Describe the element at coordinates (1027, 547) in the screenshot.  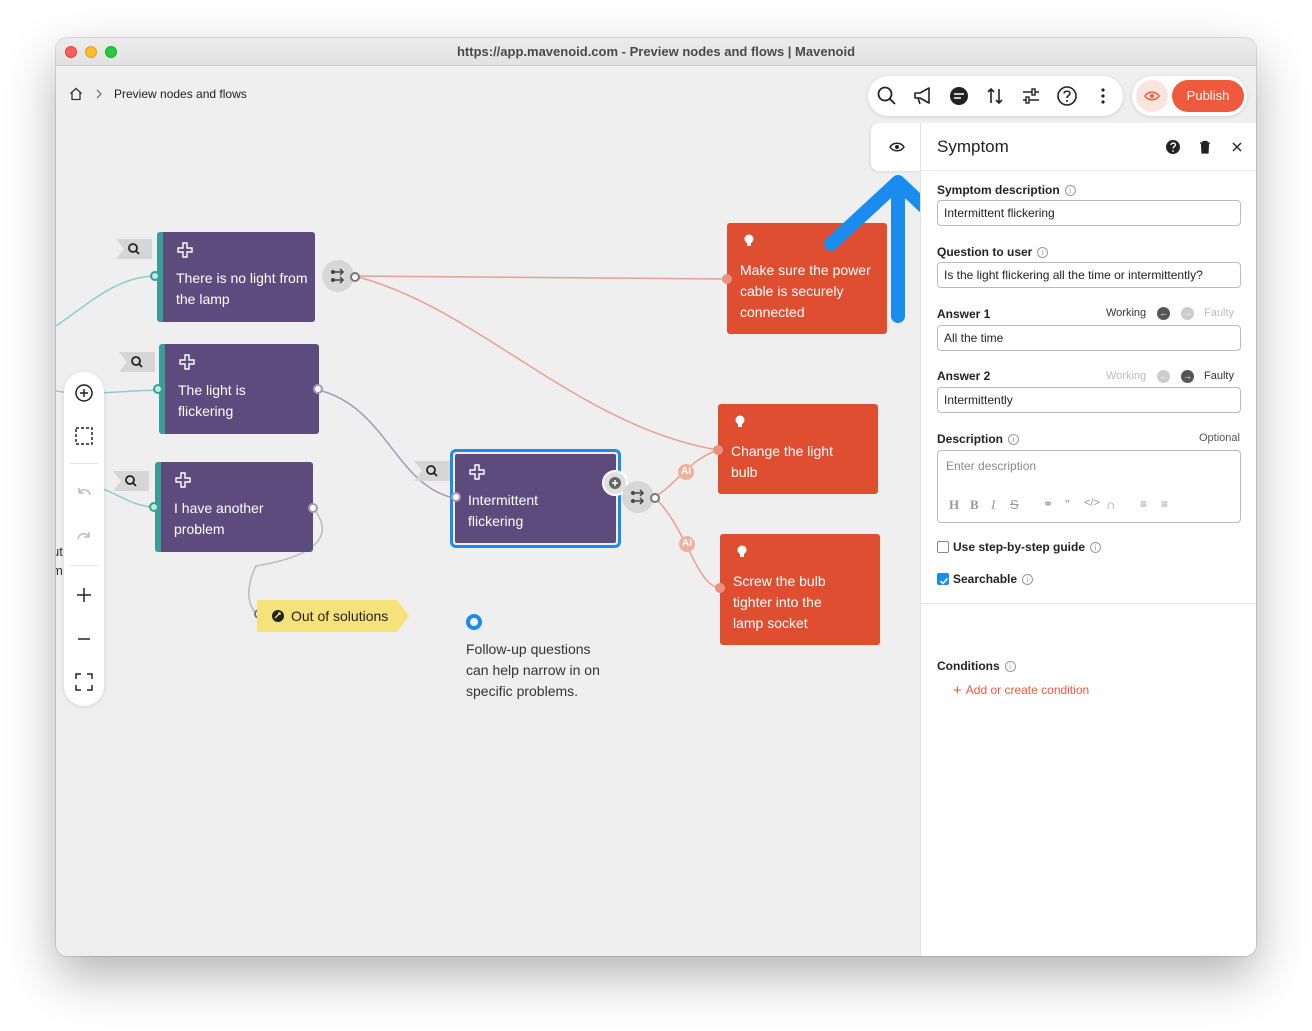
I see `step-by-step-label: Use step-by-step guide i` at that location.